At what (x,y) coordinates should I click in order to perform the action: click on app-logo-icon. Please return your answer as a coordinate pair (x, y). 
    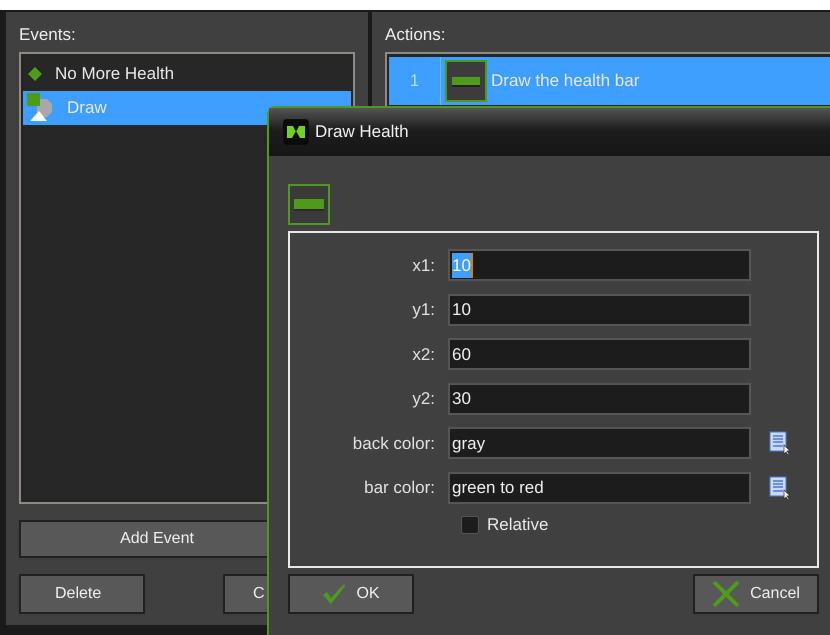
    Looking at the image, I should click on (296, 132).